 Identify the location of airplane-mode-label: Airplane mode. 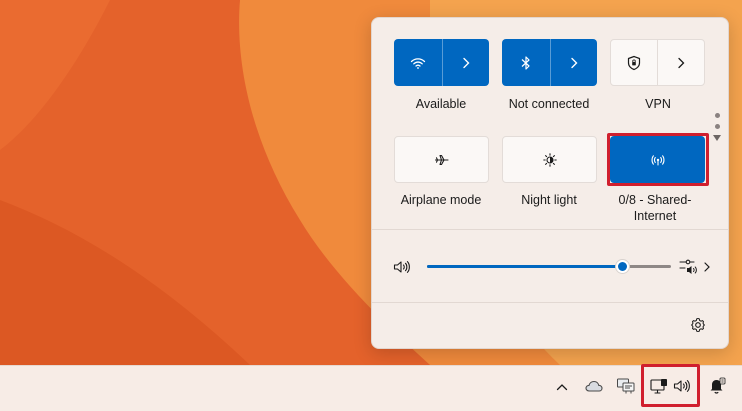
(441, 200).